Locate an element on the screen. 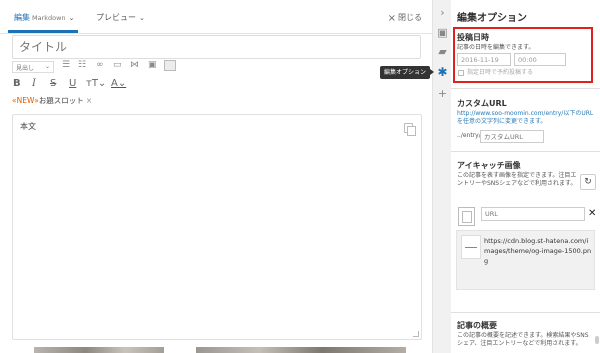  highlight-box is located at coordinates (523, 55).